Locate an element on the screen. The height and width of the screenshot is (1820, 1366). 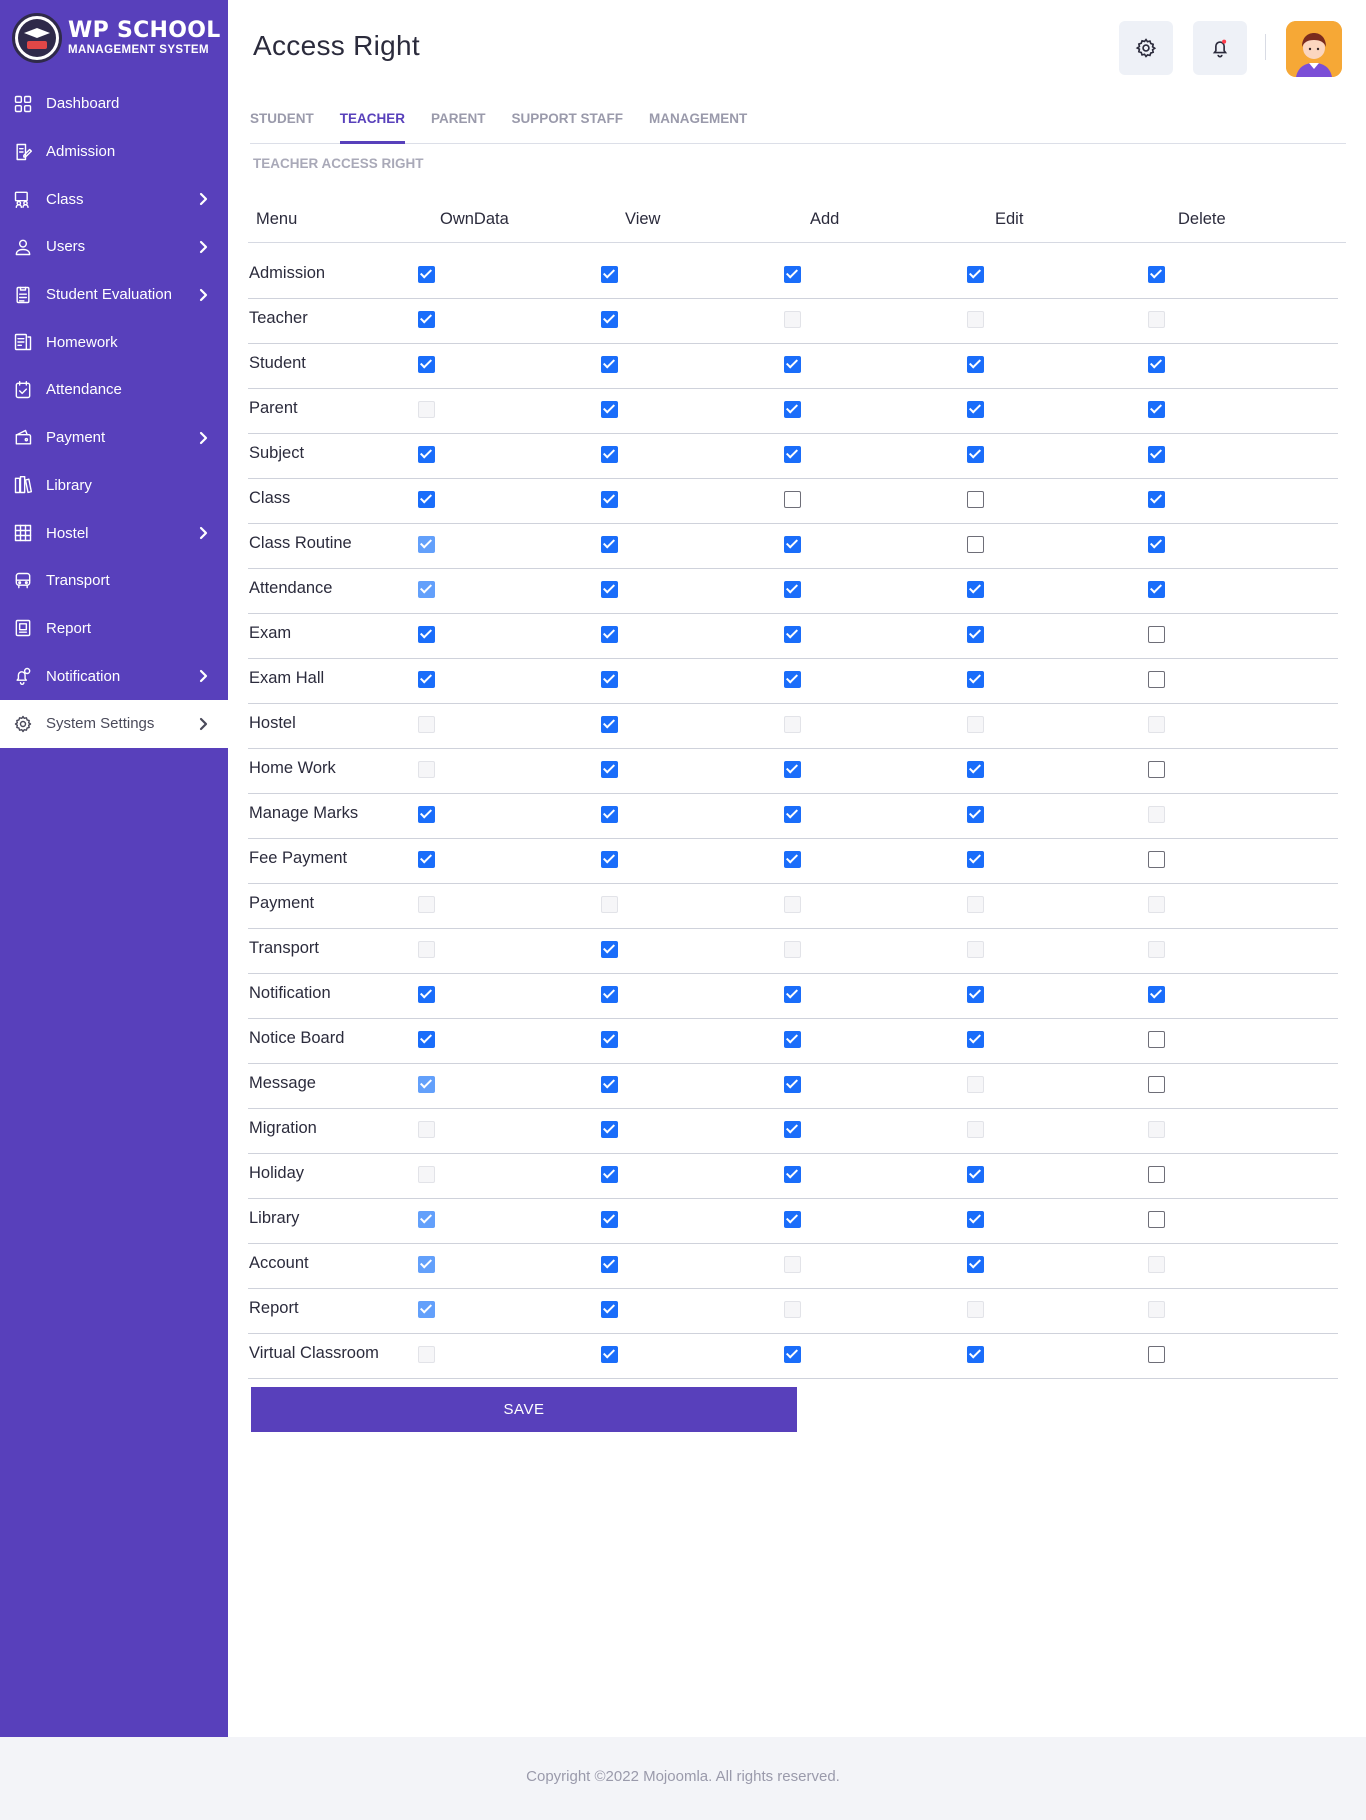
sidebar-item-homework: Homework is located at coordinates (114, 342).